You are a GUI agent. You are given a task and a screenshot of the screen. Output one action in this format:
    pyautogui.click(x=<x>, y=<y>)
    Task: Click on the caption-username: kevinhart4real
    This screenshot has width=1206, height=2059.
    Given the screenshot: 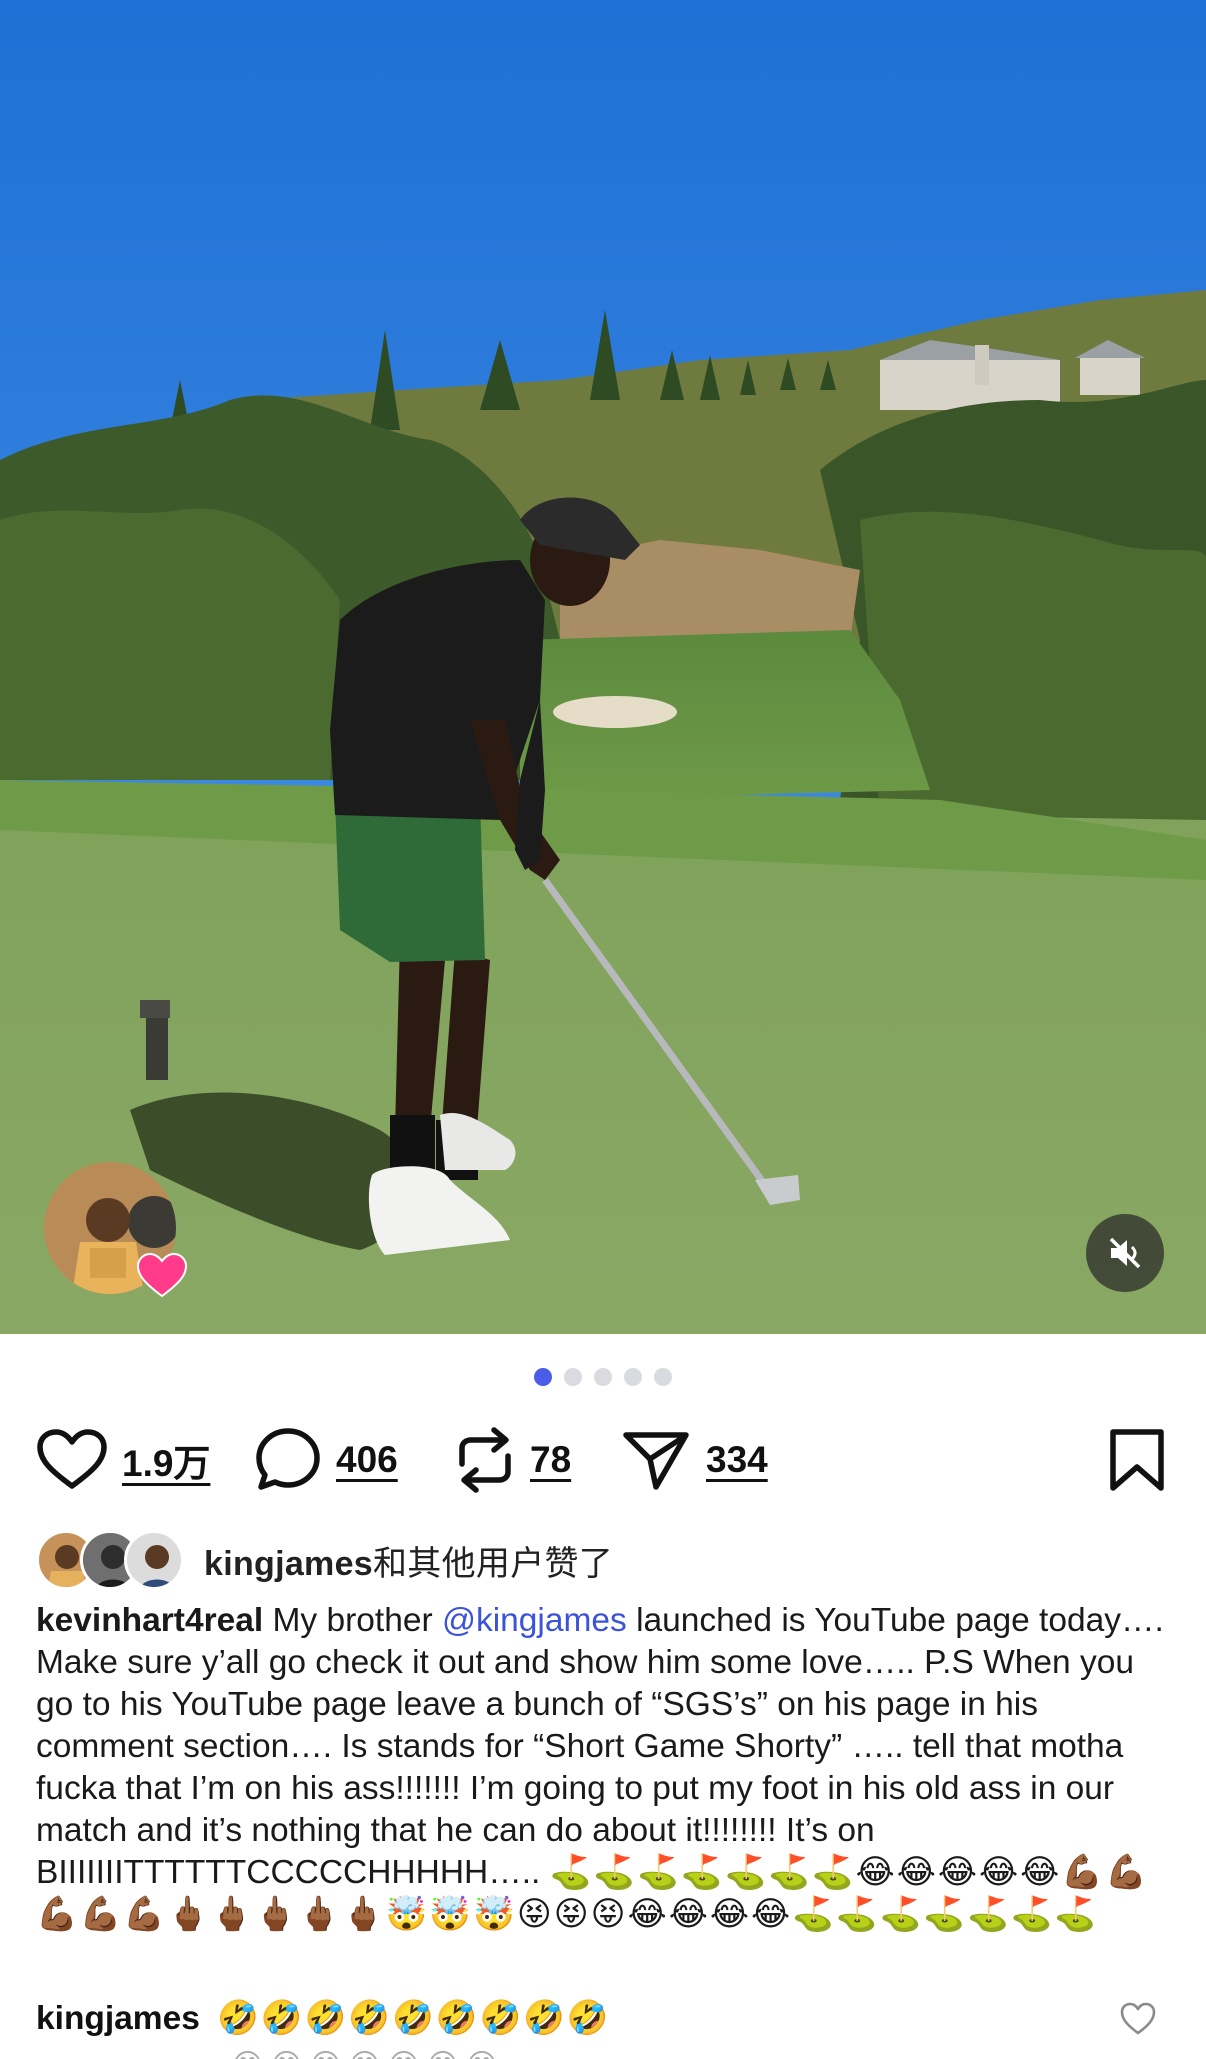 What is the action you would take?
    pyautogui.click(x=149, y=1620)
    